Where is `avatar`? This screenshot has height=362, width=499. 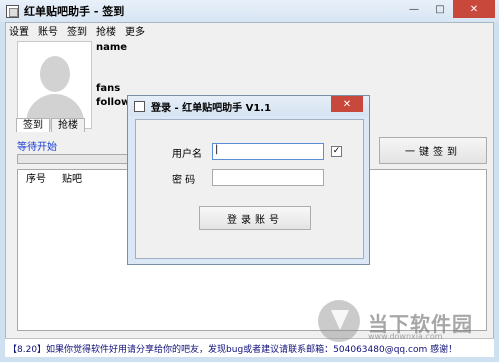
avatar is located at coordinates (54, 85).